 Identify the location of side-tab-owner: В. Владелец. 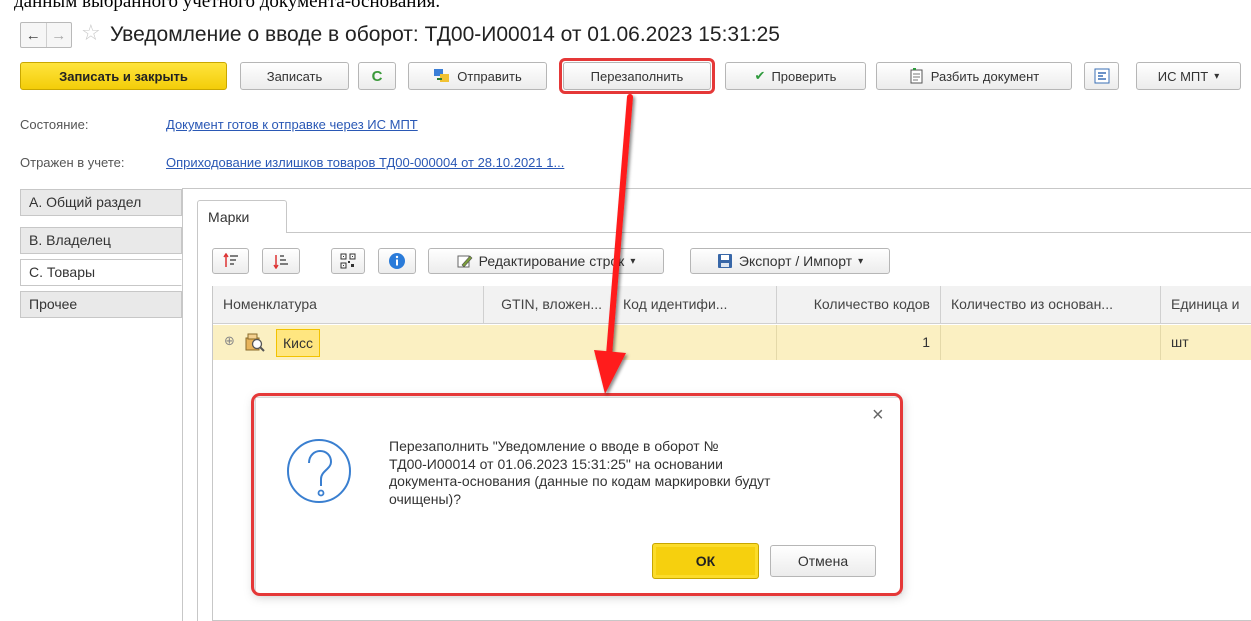
(101, 240).